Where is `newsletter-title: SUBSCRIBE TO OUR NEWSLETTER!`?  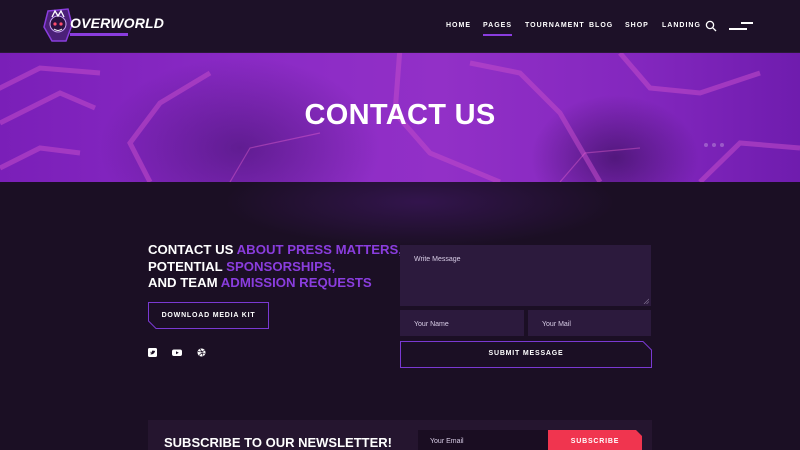 newsletter-title: SUBSCRIBE TO OUR NEWSLETTER! is located at coordinates (278, 442).